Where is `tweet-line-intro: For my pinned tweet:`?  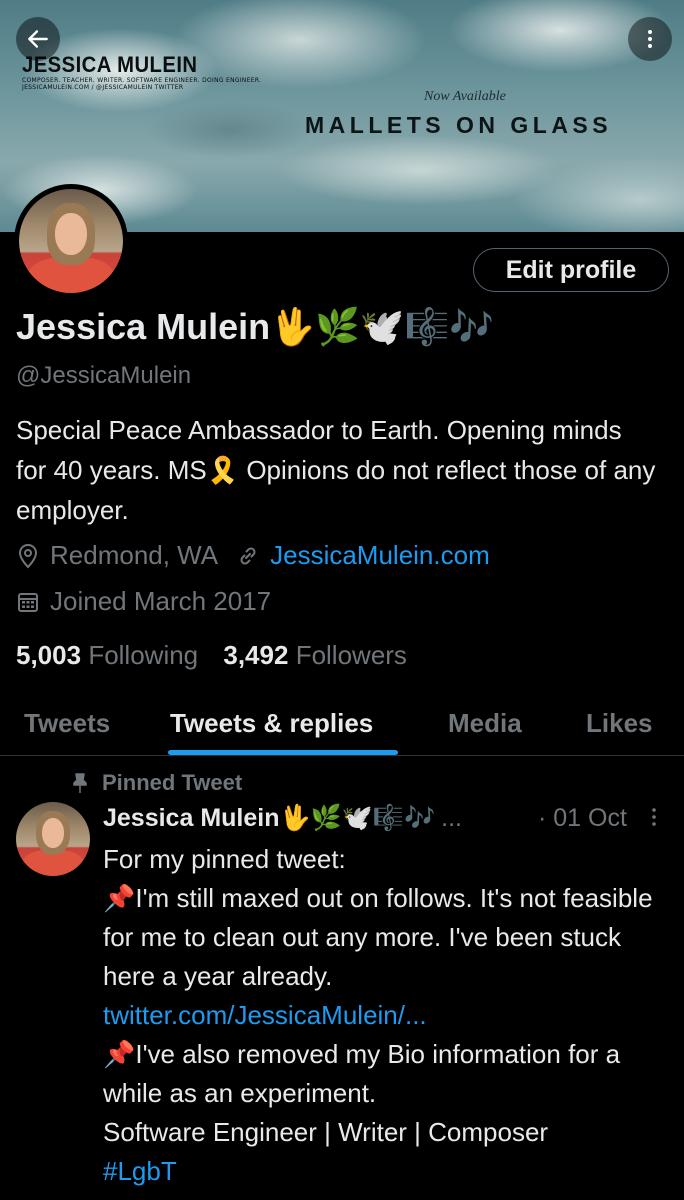 tweet-line-intro: For my pinned tweet: is located at coordinates (224, 859).